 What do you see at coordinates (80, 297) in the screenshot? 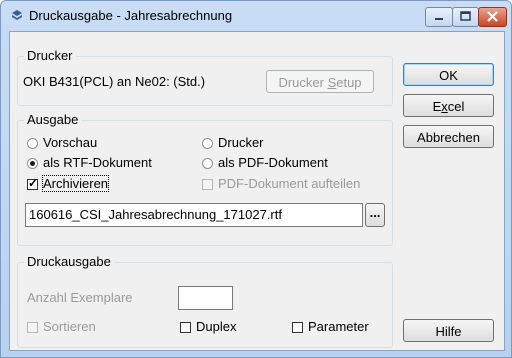
I see `anzahl-label: Anzahl Exemplare` at bounding box center [80, 297].